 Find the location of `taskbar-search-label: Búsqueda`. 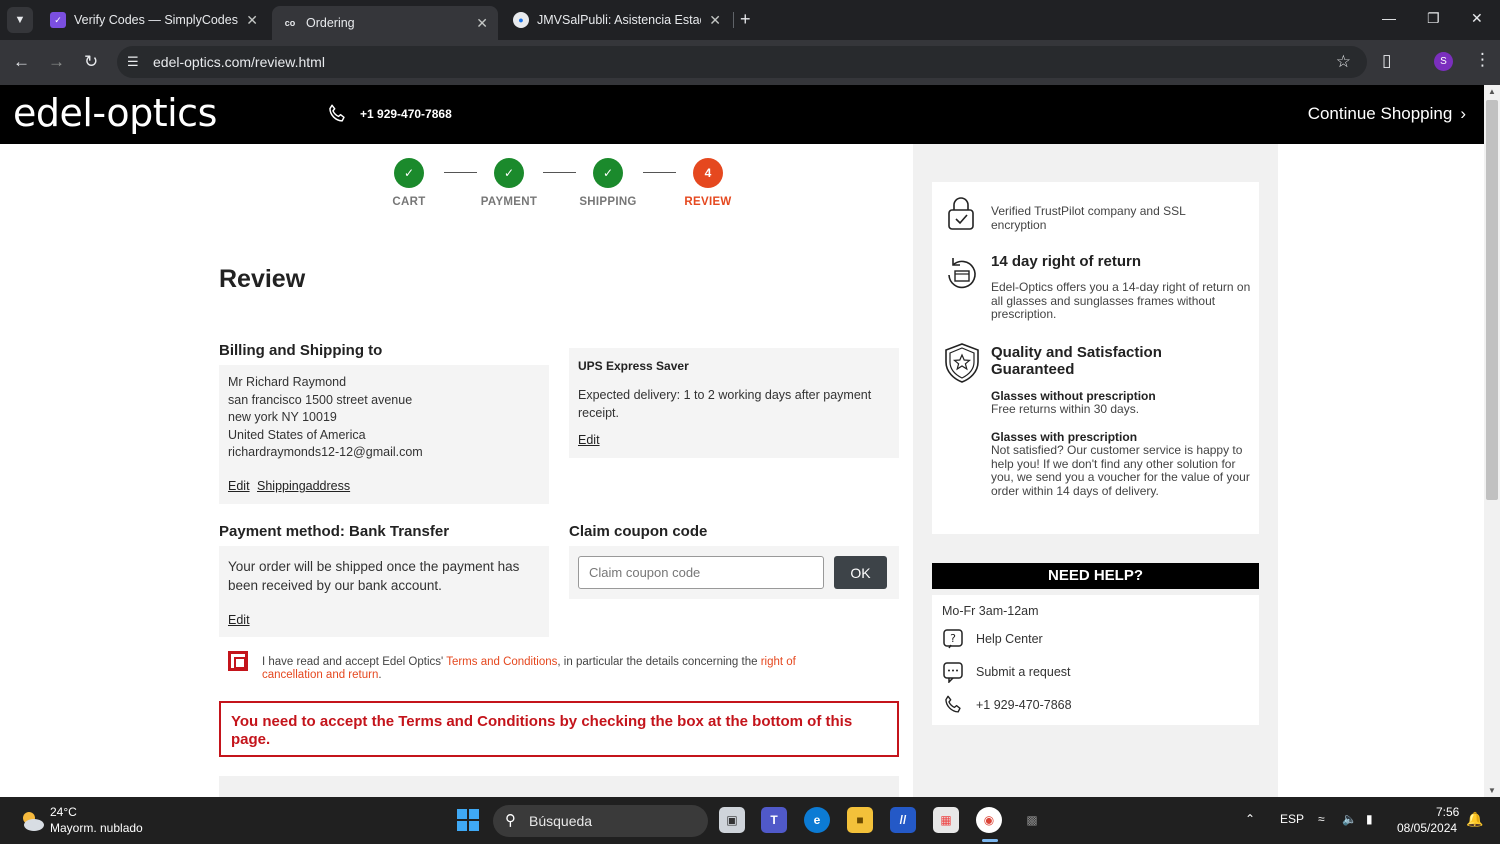

taskbar-search-label: Búsqueda is located at coordinates (561, 821).